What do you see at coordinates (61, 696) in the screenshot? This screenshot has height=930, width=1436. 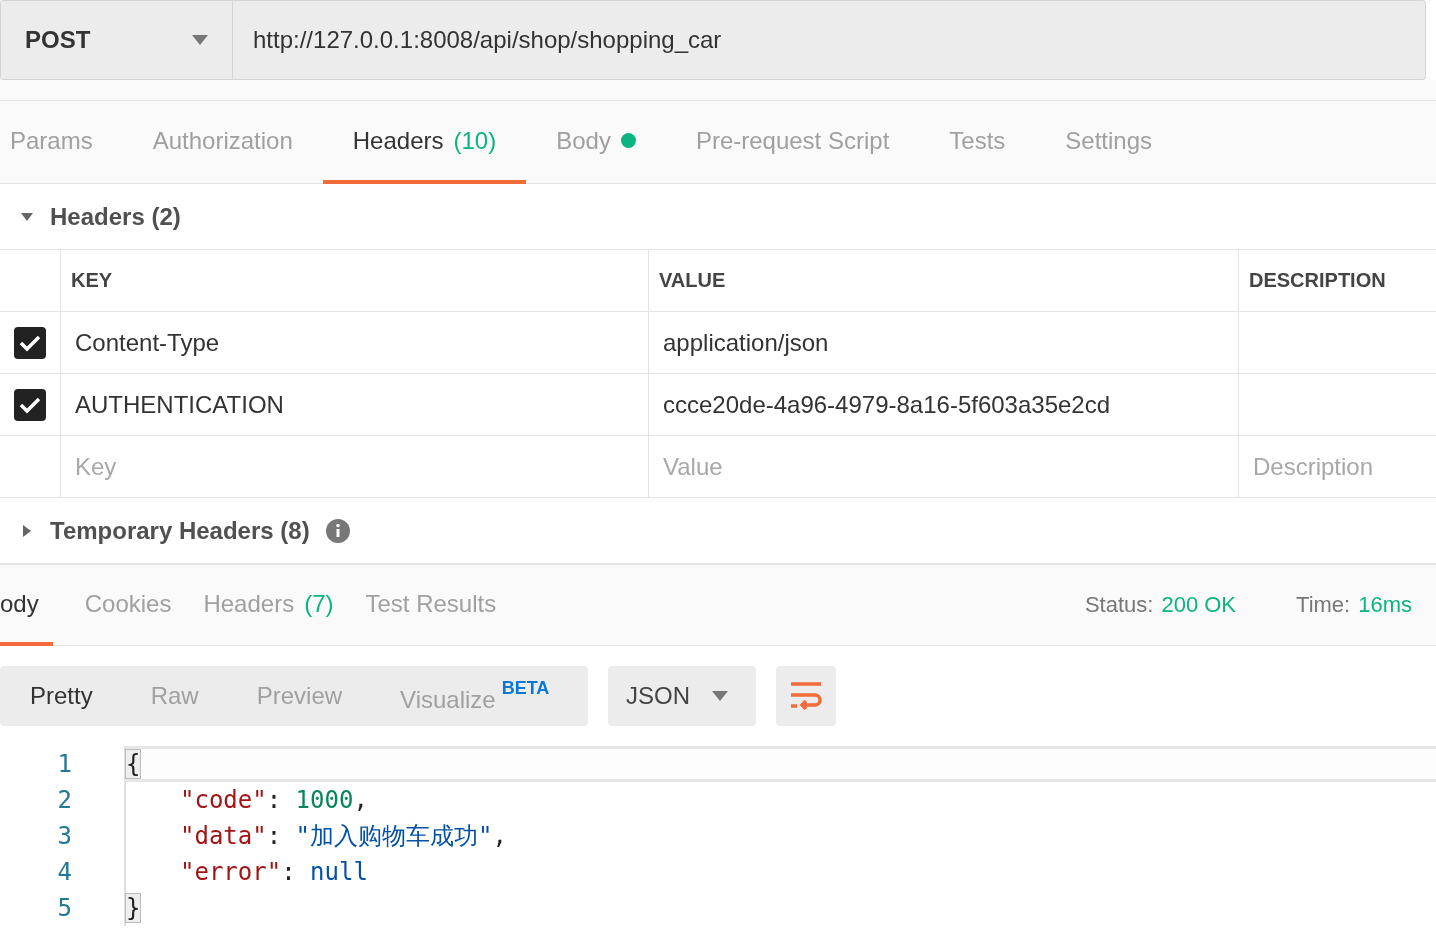 I see `view-mode-tab: Pretty` at bounding box center [61, 696].